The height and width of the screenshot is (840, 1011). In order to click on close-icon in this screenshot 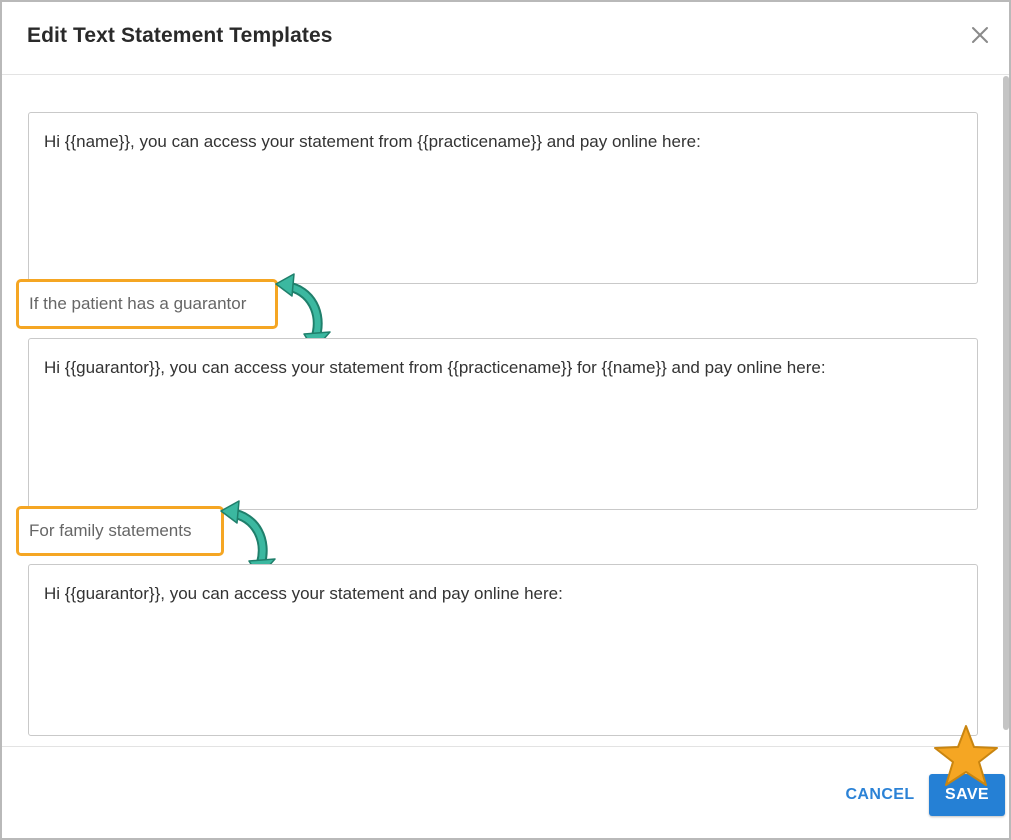, I will do `click(980, 35)`.